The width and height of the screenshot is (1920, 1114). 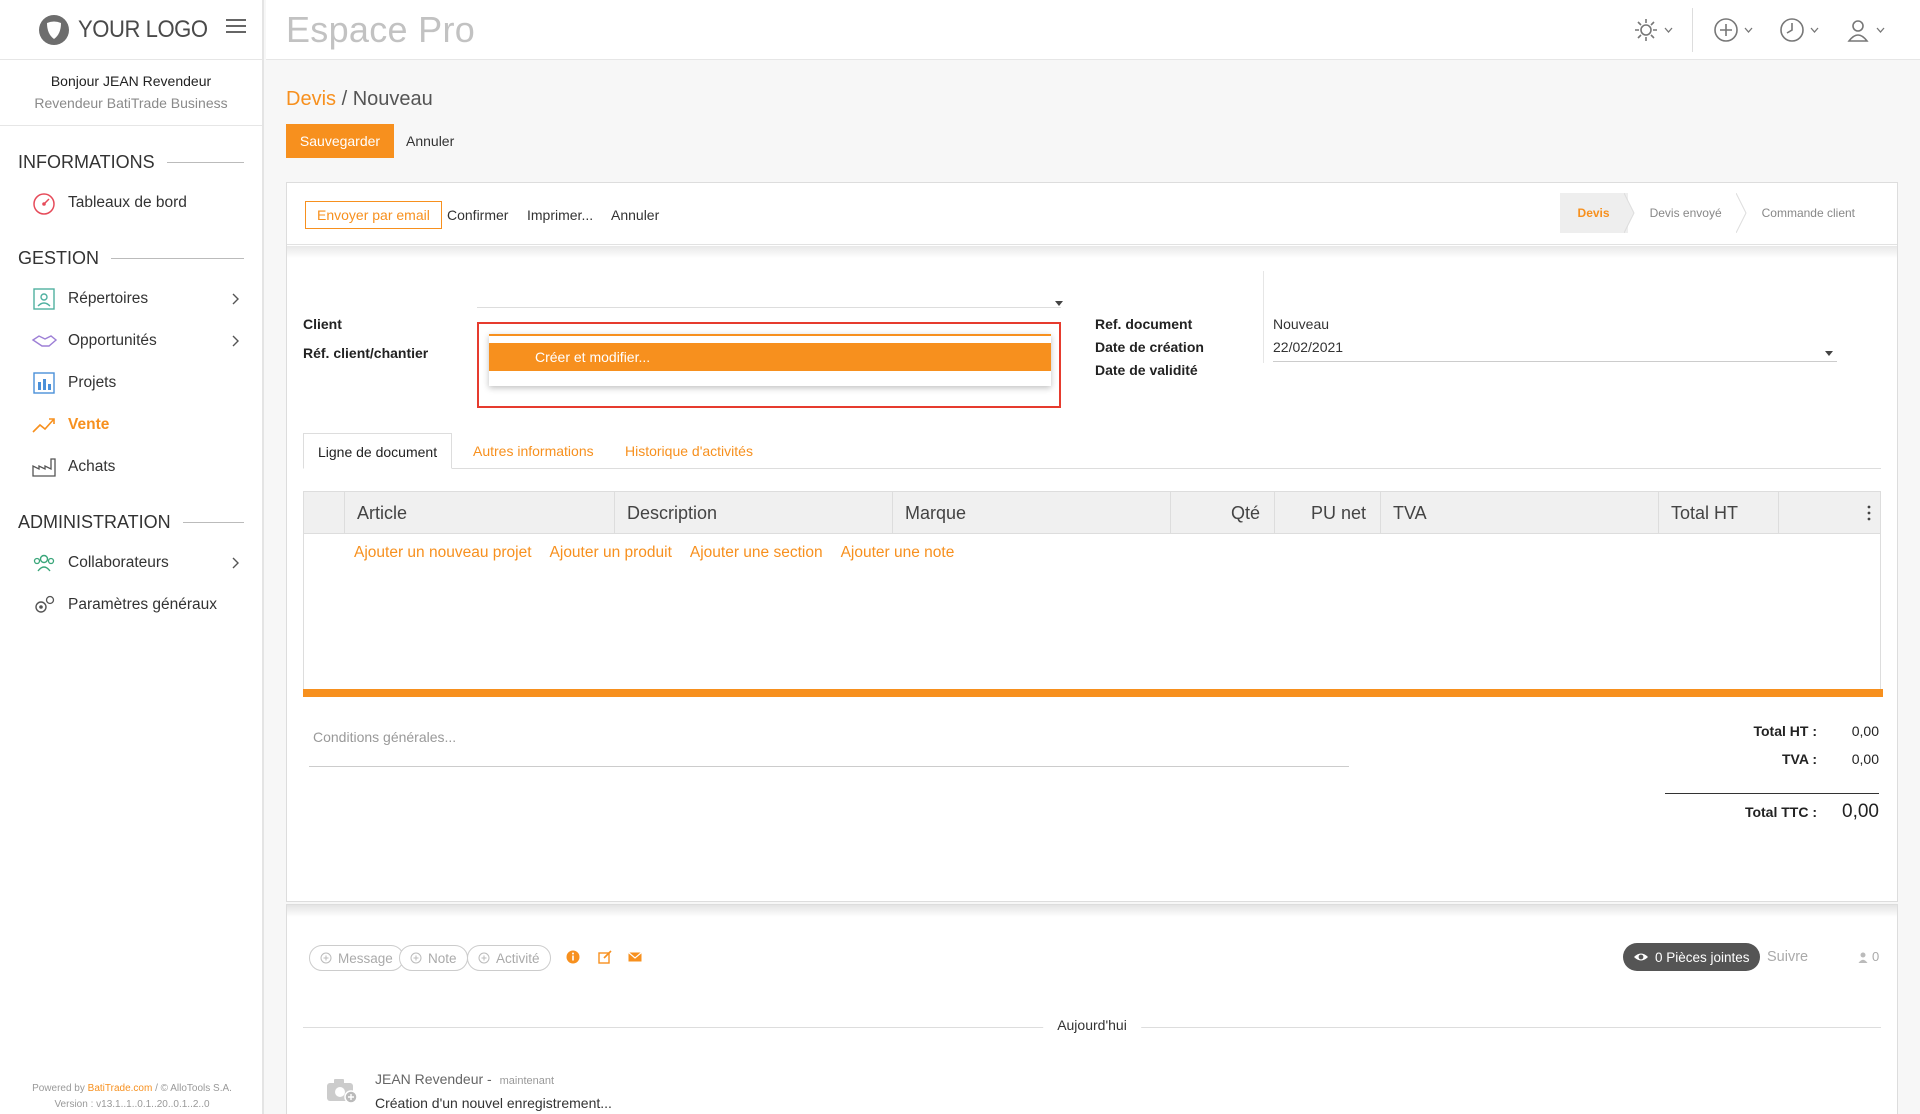 I want to click on plus-circle-icon, so click(x=484, y=958).